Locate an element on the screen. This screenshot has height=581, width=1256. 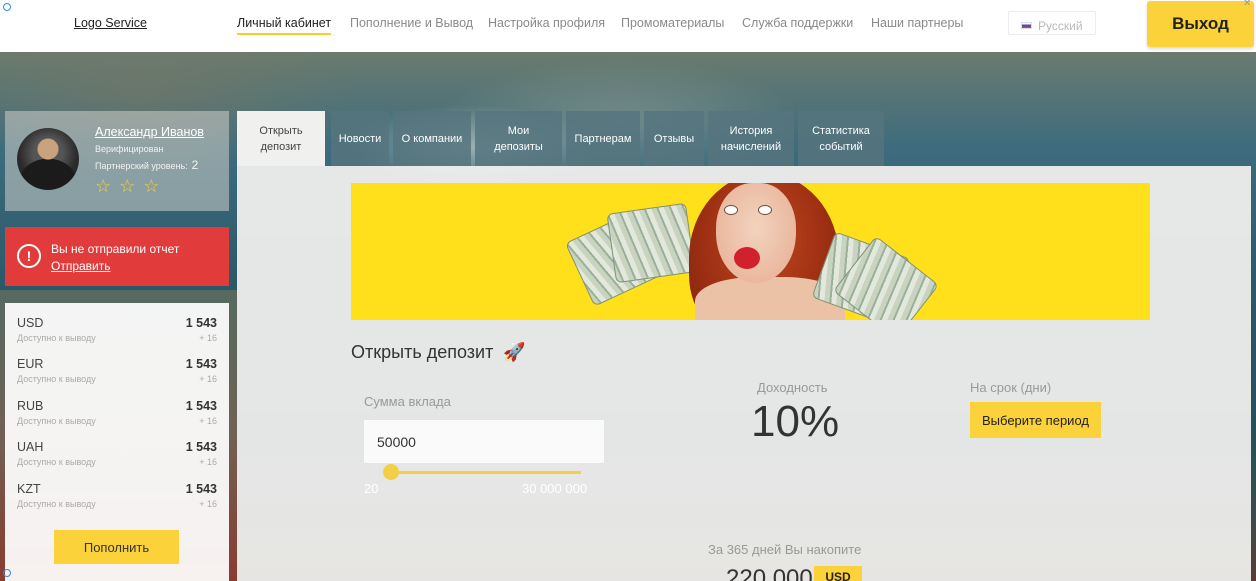
money-fan-left is located at coordinates (651, 243).